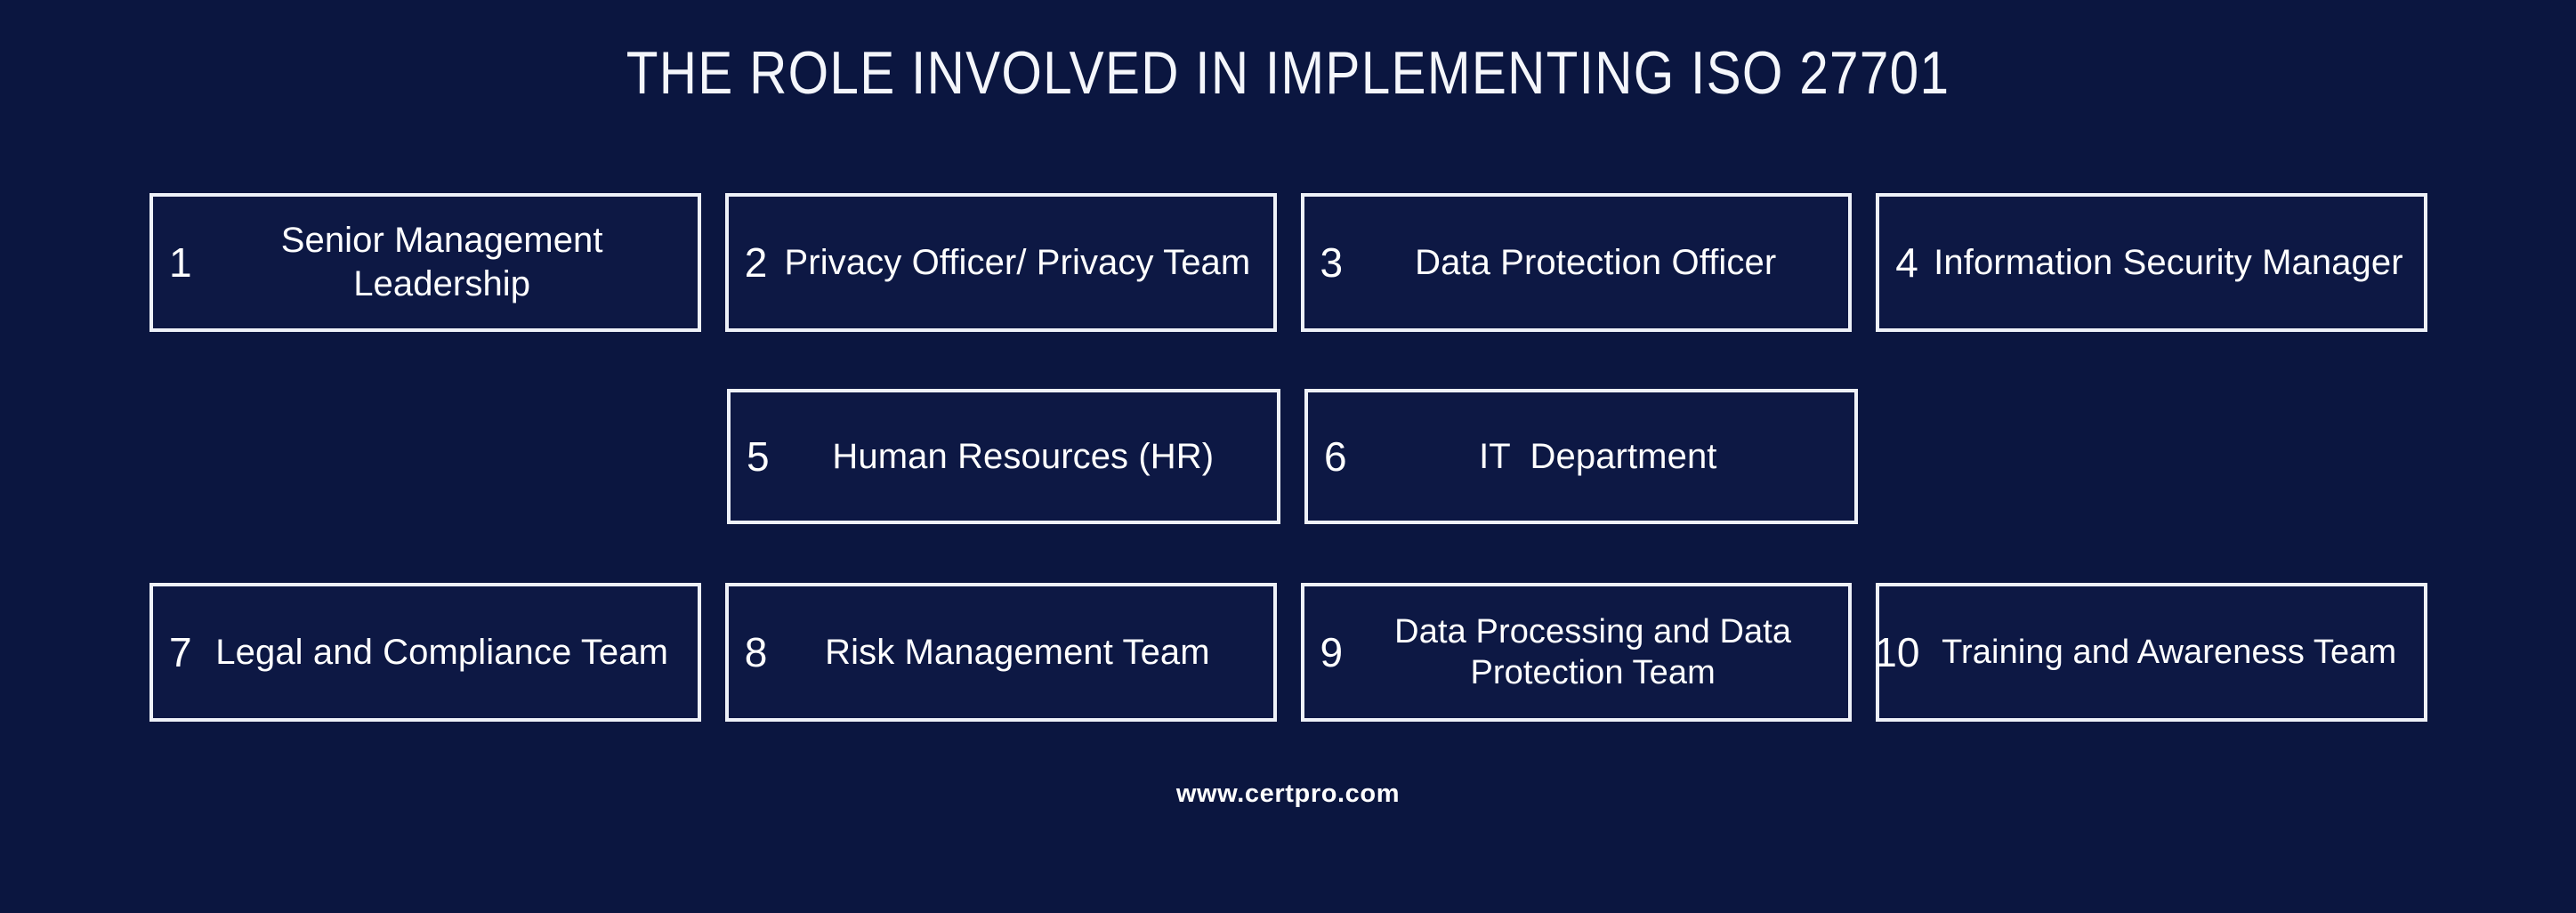 The image size is (2576, 913). I want to click on role-cell-10: 10 Training and Awareness Team, so click(2150, 652).